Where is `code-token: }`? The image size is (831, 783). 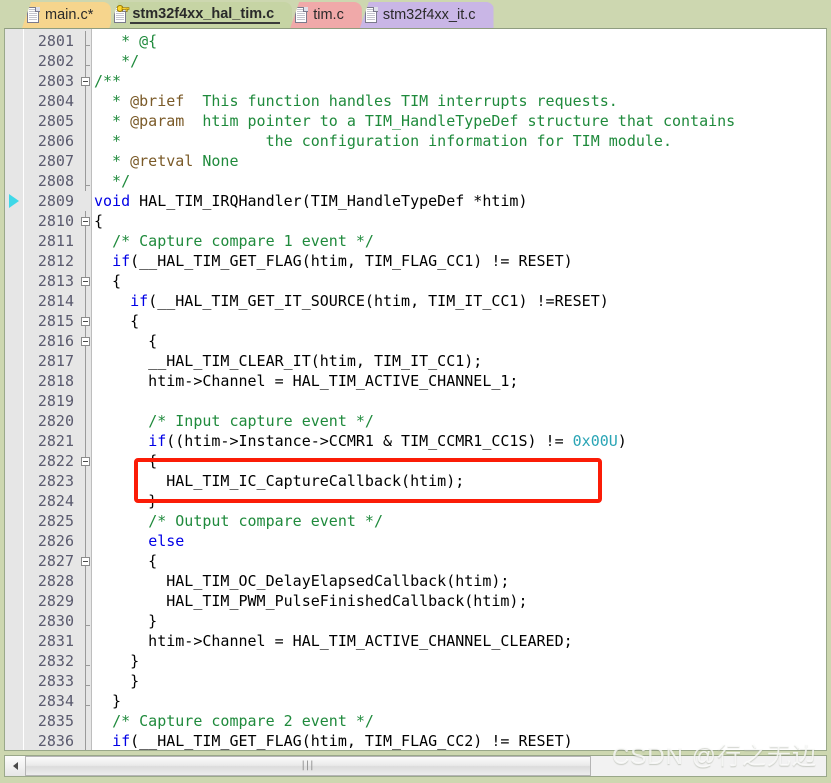 code-token: } is located at coordinates (117, 661).